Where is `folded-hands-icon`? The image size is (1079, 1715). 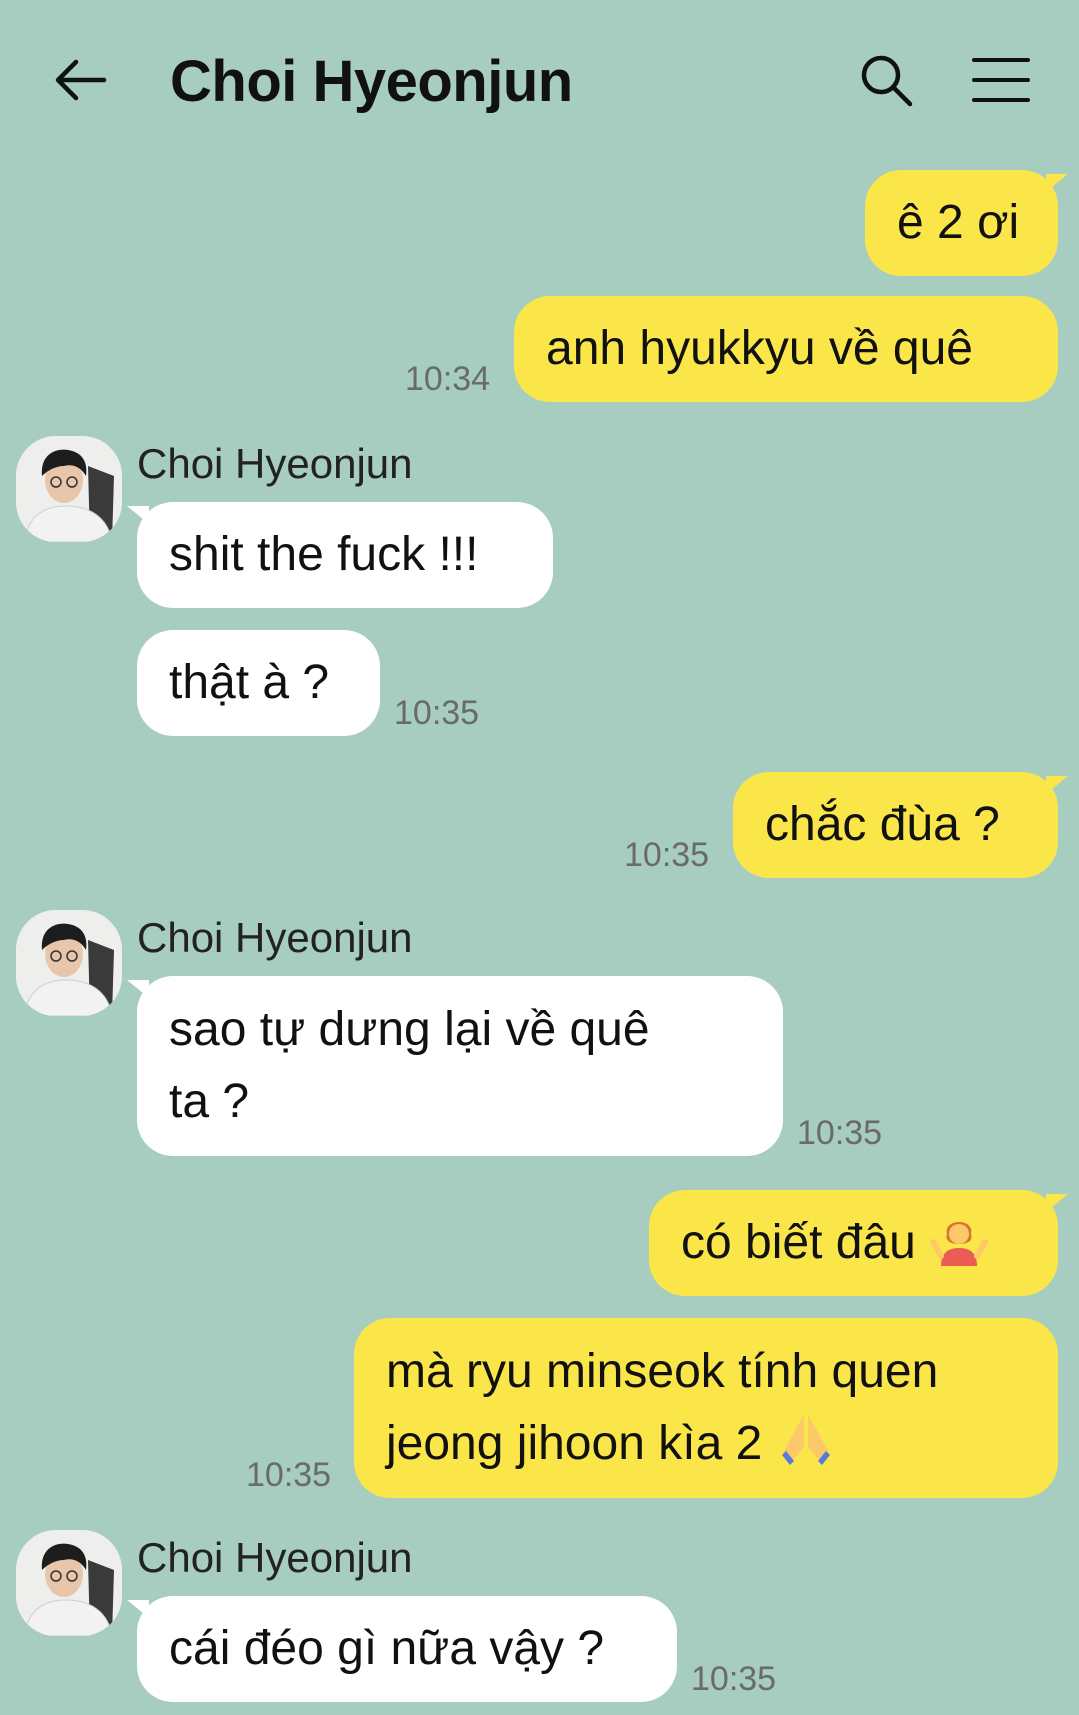
folded-hands-icon is located at coordinates (806, 1446).